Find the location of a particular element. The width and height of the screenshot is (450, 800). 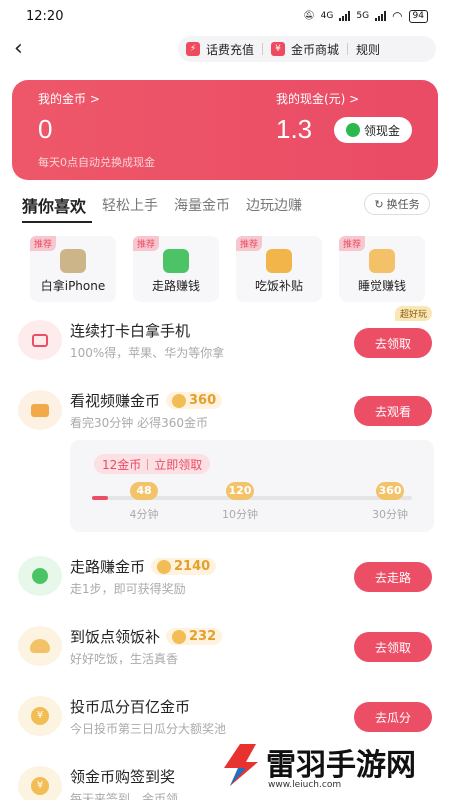

task-title-row: 走路赚金币 2140 is located at coordinates (143, 566).